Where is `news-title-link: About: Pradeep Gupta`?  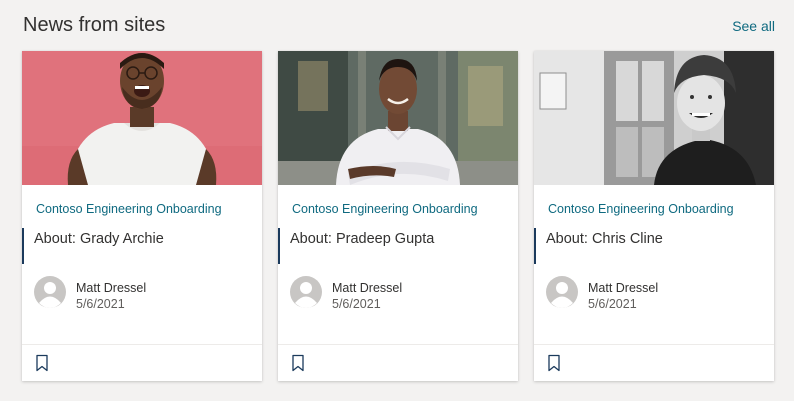
news-title-link: About: Pradeep Gupta is located at coordinates (362, 239).